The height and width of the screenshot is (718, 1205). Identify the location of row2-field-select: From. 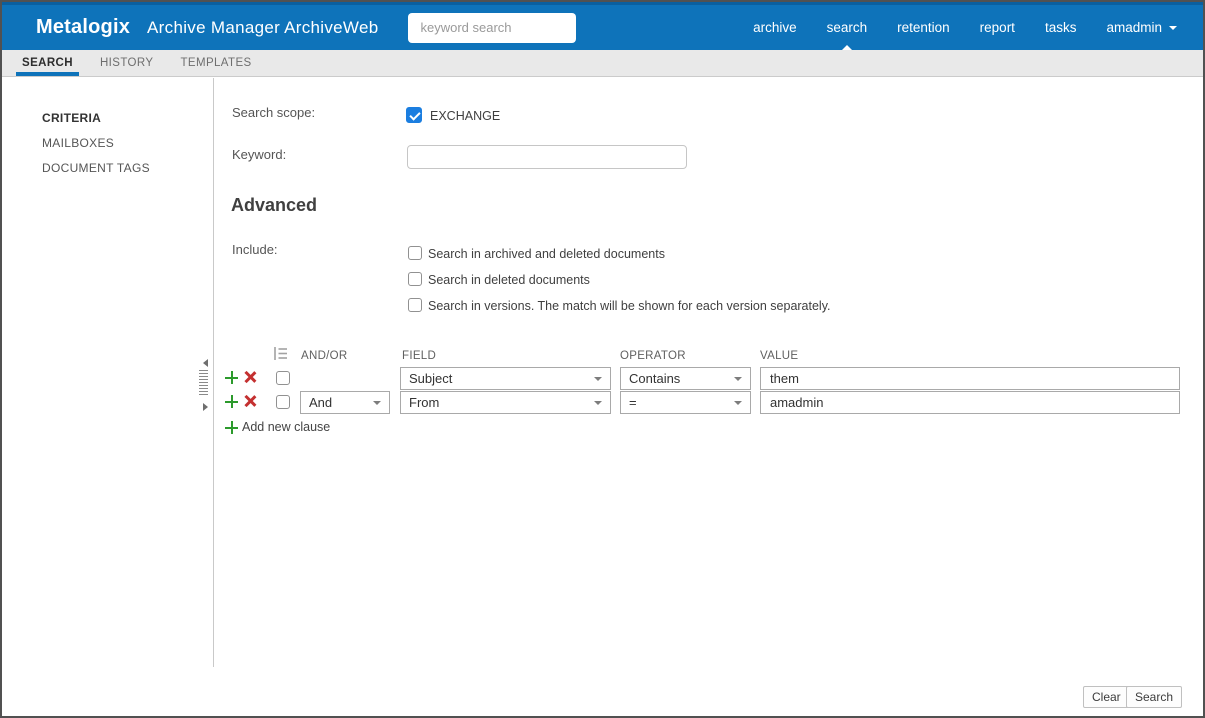
(505, 402).